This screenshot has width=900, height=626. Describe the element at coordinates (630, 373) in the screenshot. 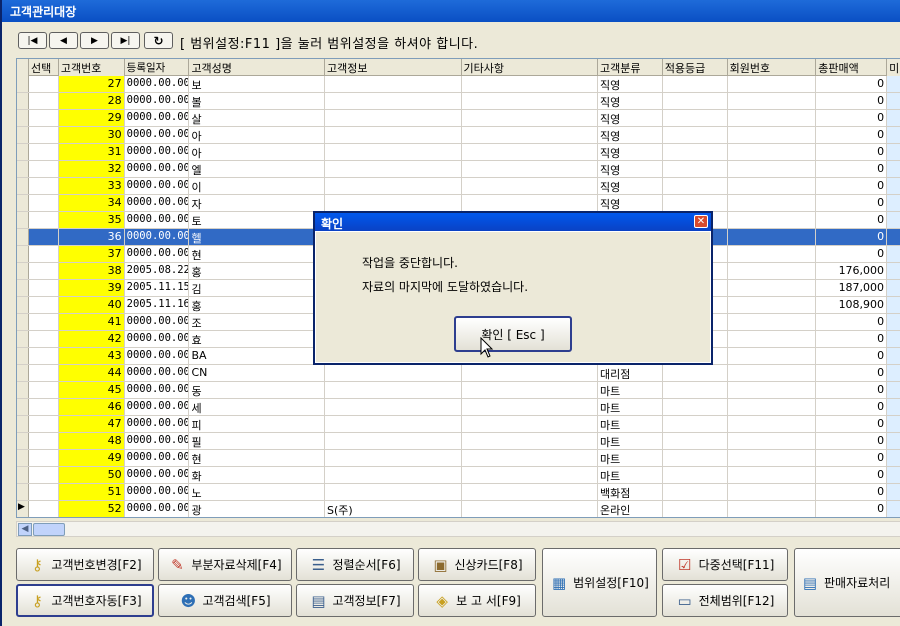

I see `cell-category: 대리점` at that location.